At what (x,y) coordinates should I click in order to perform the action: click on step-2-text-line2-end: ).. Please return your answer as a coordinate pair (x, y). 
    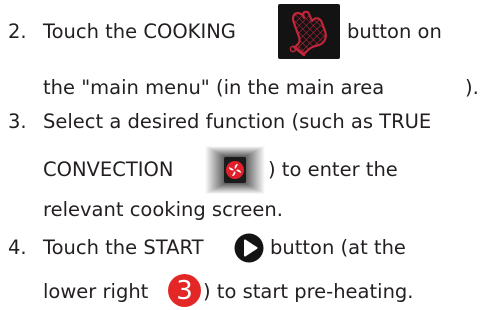
    Looking at the image, I should click on (472, 87).